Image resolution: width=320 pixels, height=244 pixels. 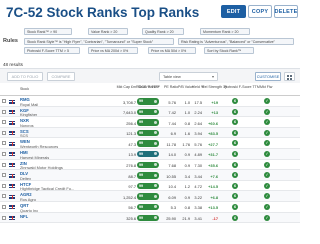 I want to click on yield-cell: 4.72, so click(x=198, y=187).